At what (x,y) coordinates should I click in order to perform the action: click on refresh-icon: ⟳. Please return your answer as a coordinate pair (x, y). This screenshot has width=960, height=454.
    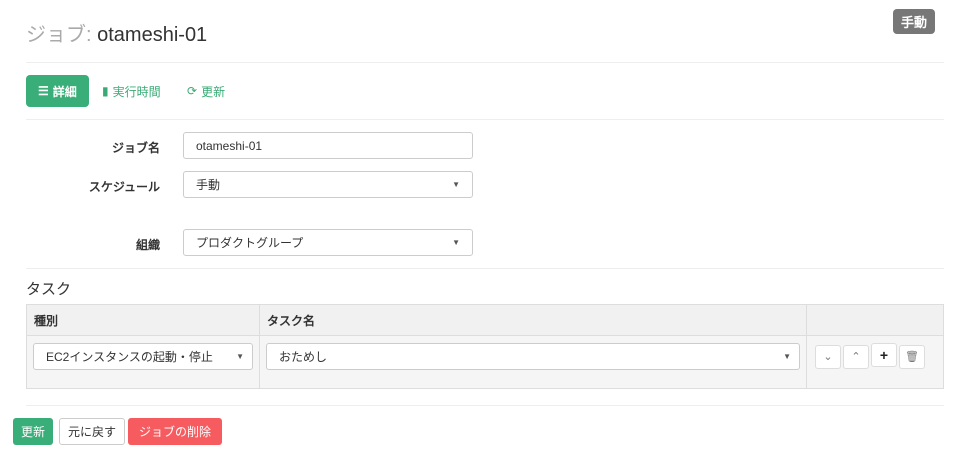
    Looking at the image, I should click on (192, 91).